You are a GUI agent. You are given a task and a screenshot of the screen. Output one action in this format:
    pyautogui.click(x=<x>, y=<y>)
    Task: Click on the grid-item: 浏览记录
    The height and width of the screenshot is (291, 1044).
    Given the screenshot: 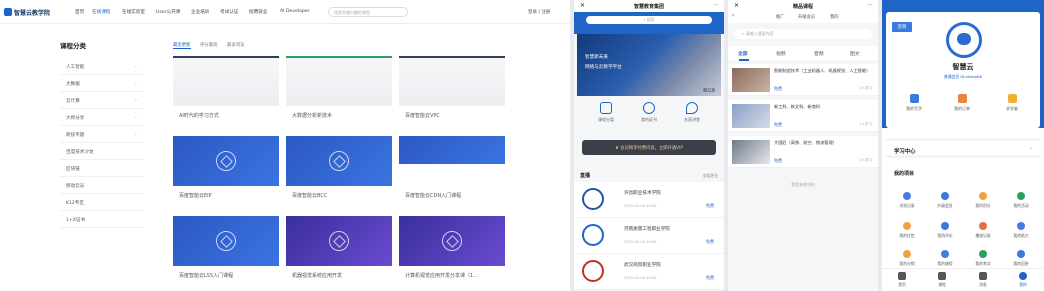 What is the action you would take?
    pyautogui.click(x=907, y=200)
    